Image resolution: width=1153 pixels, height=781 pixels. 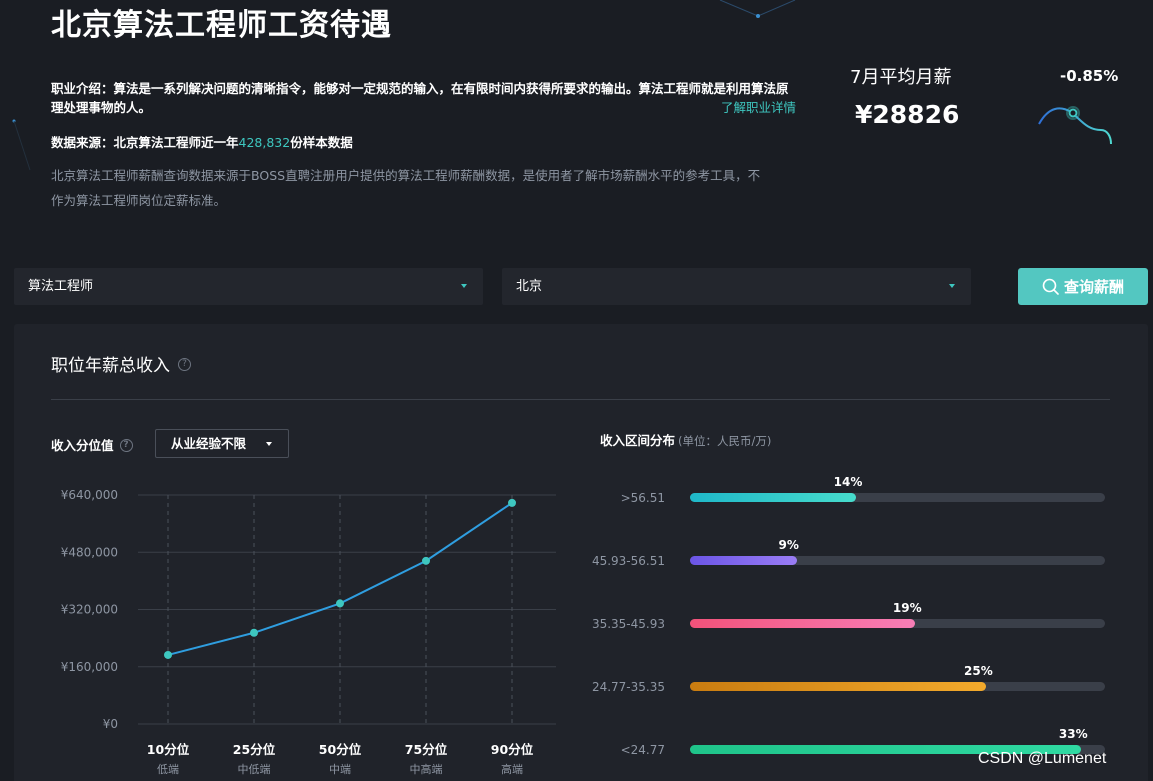 I want to click on y-tick-label: ¥0, so click(x=110, y=724).